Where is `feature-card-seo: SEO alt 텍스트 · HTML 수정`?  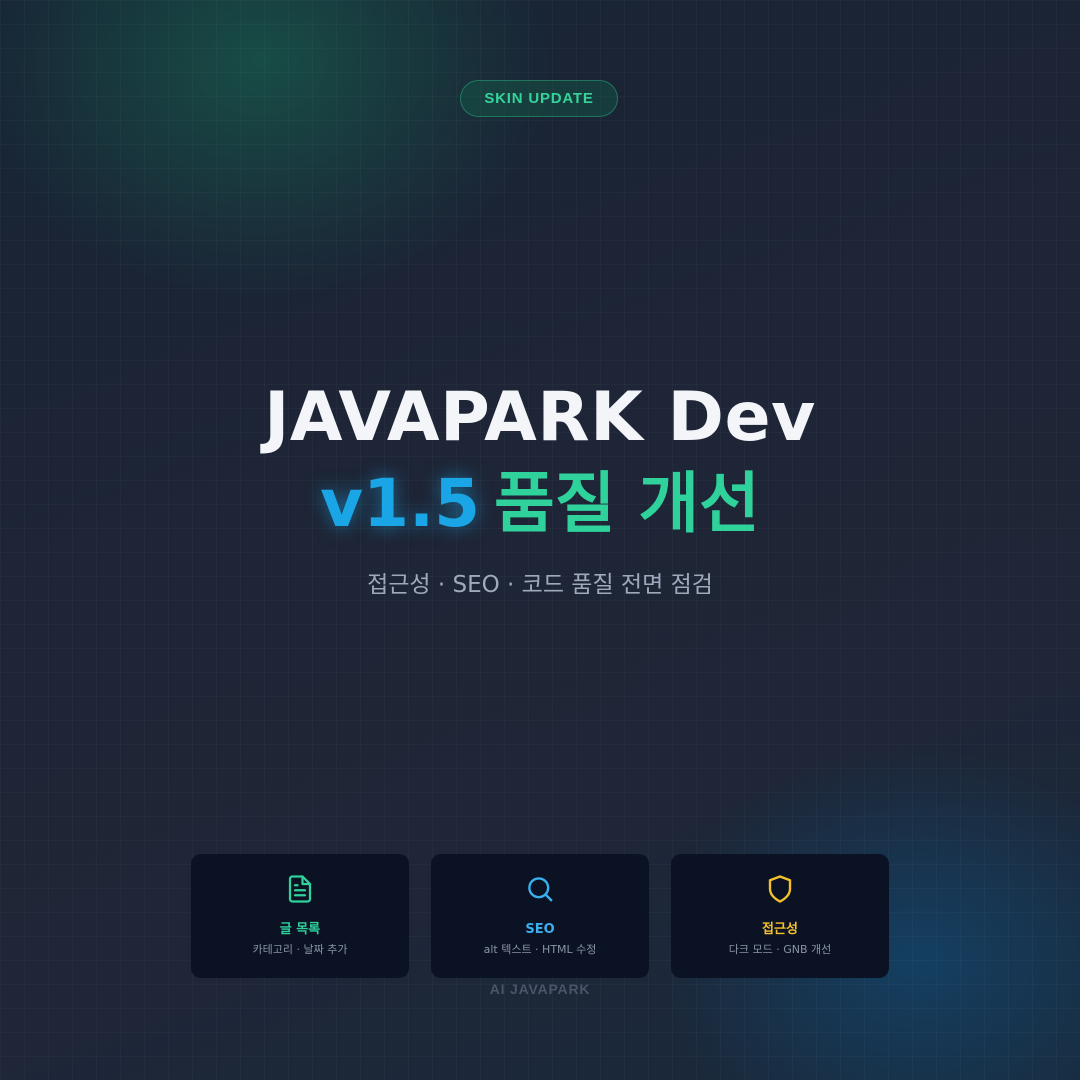 feature-card-seo: SEO alt 텍스트 · HTML 수정 is located at coordinates (540, 916).